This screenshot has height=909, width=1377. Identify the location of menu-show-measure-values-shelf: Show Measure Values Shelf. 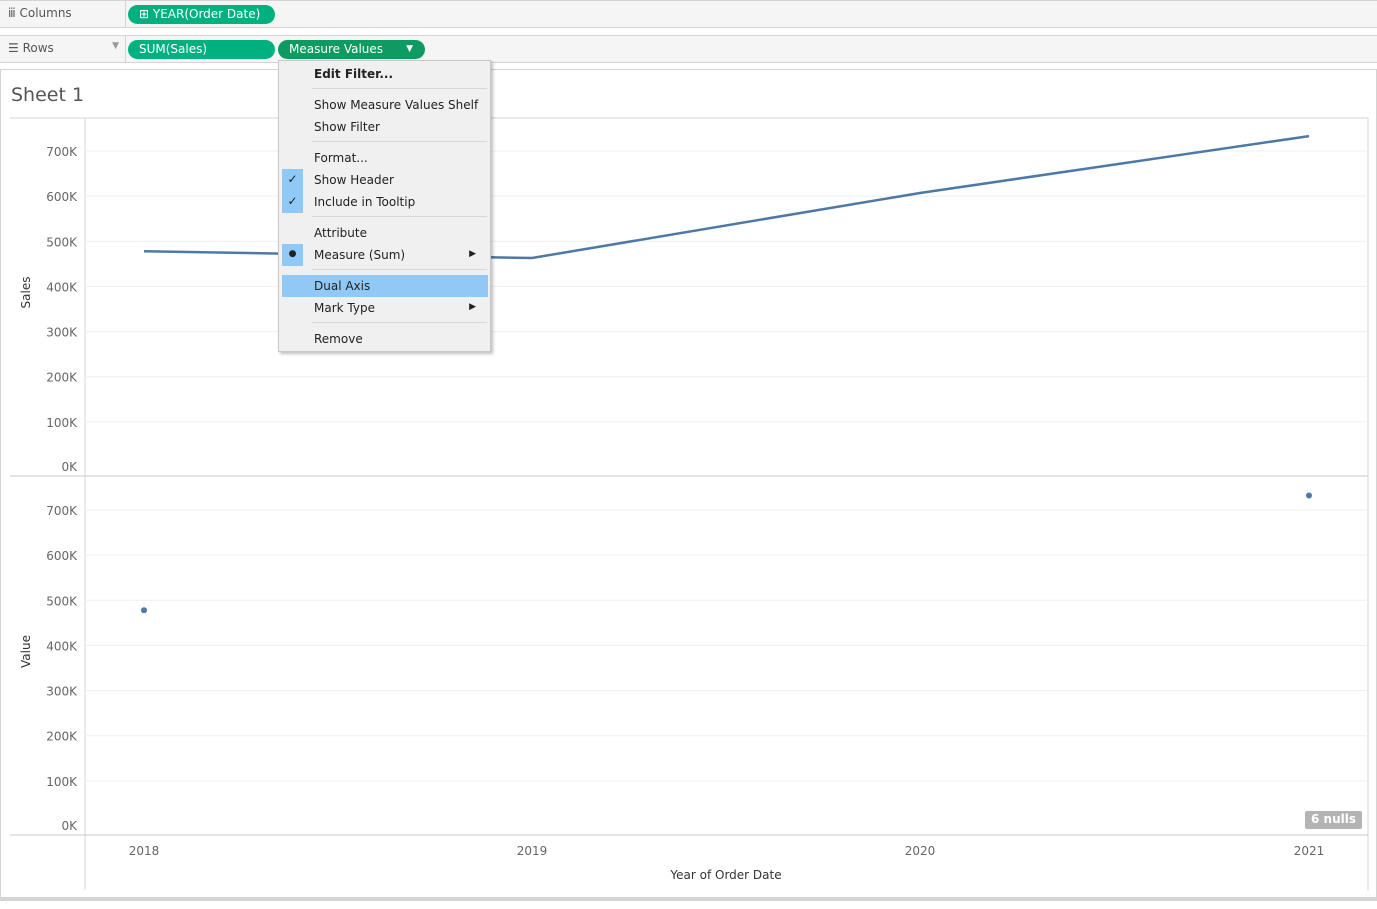
(385, 105).